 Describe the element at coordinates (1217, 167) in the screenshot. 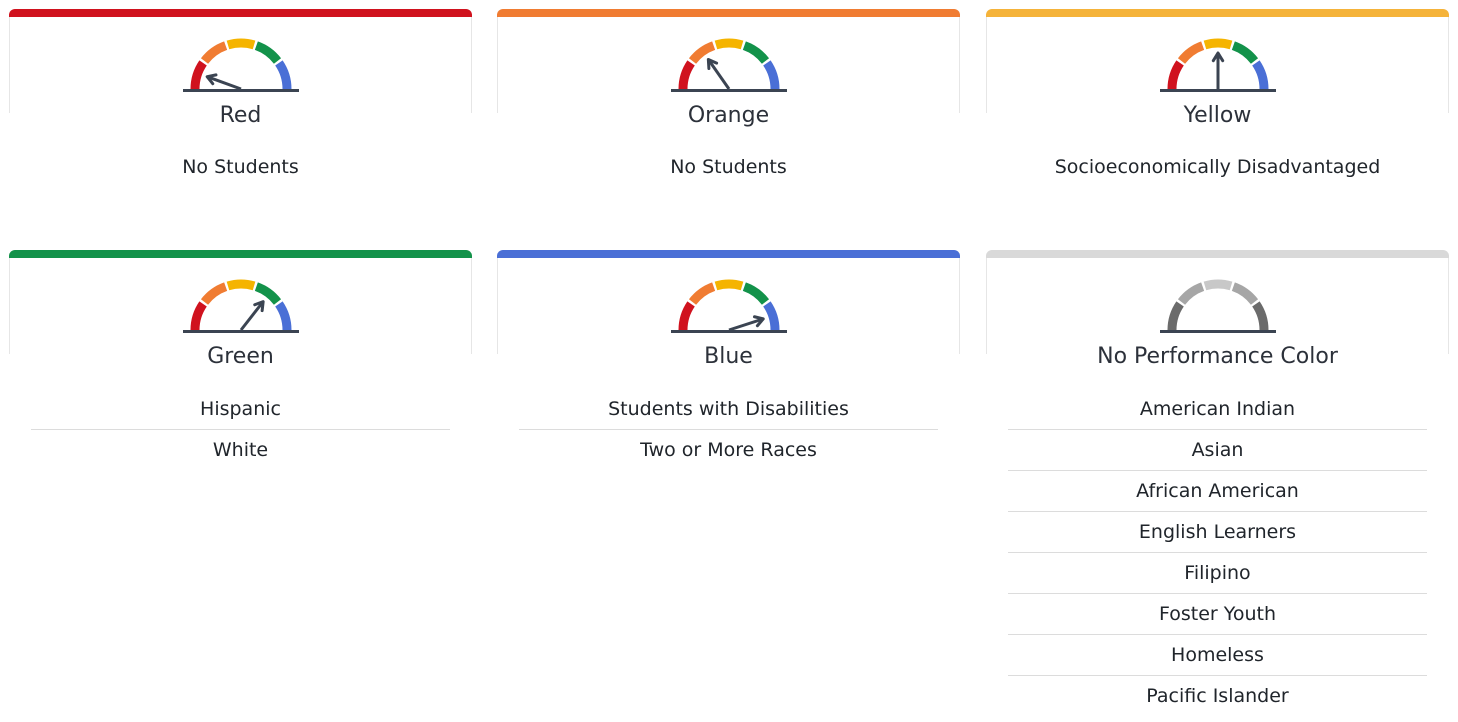

I see `student-group: Socioeconomically Disadvantaged` at that location.